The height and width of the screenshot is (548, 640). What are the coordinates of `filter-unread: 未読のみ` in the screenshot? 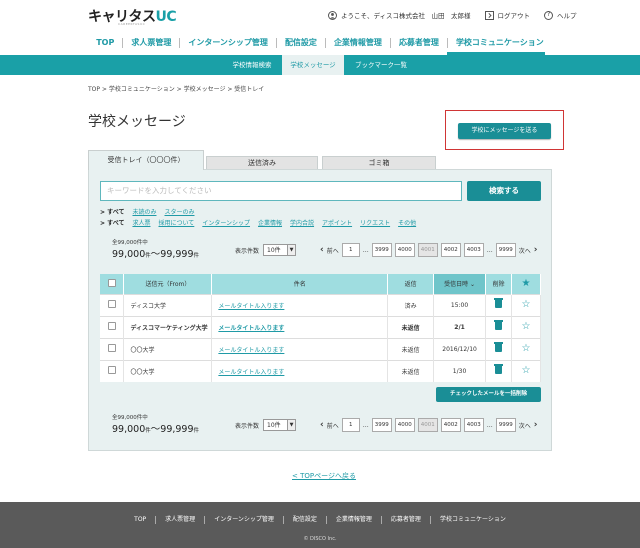 It's located at (144, 211).